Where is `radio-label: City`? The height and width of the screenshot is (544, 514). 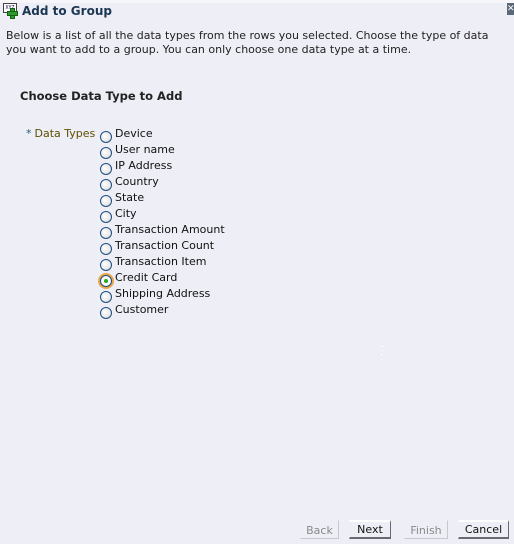
radio-label: City is located at coordinates (126, 213).